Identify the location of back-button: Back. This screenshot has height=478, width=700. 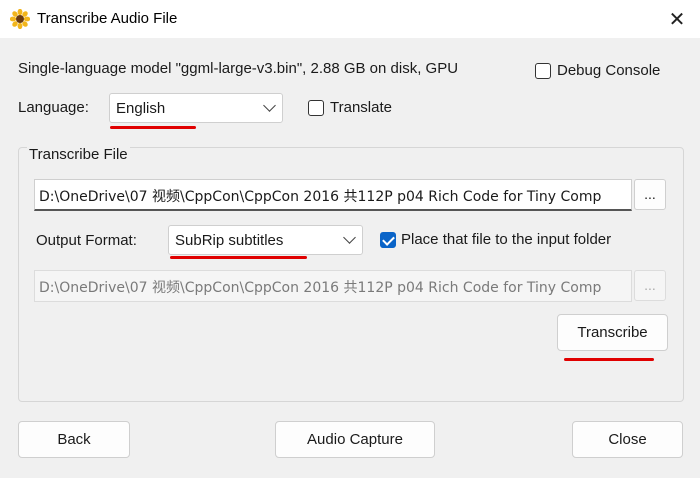
(74, 439).